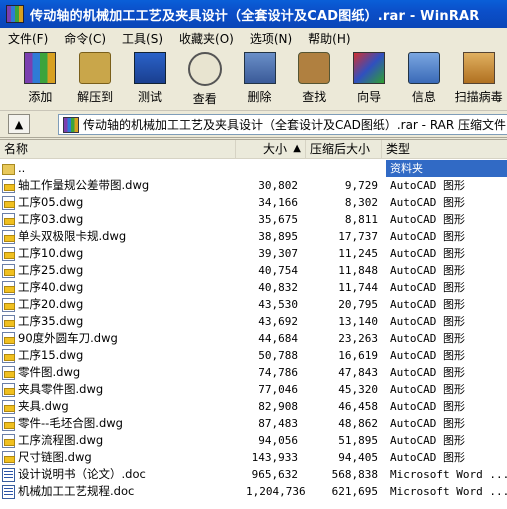  Describe the element at coordinates (253, 14) in the screenshot. I see `title-bar: 传动轴的机械加工工艺及夹具设计（全套设计及CAD图纸）.rar - WinRAR` at that location.